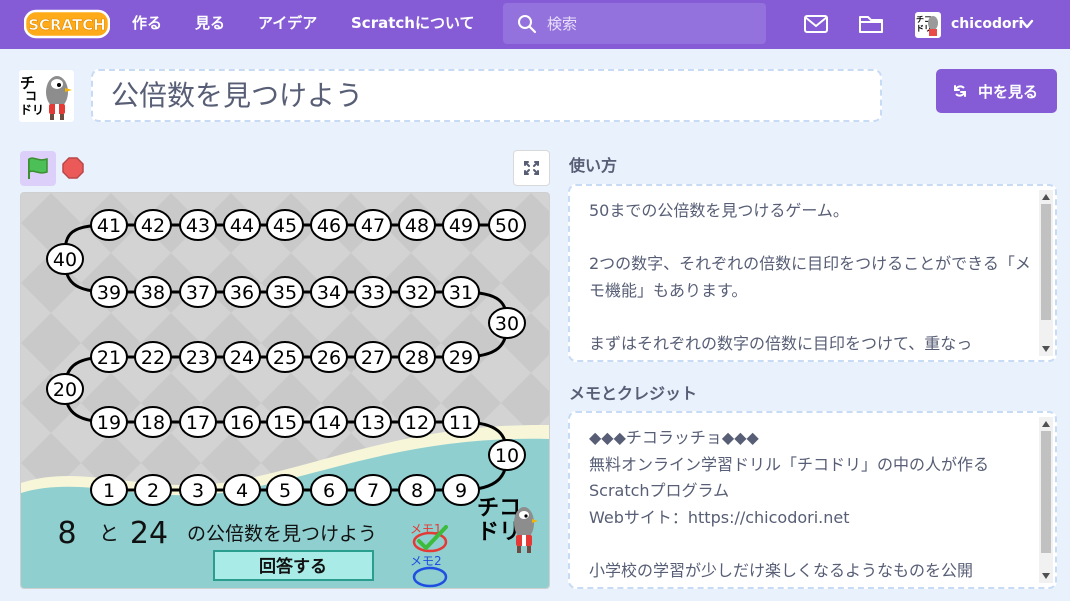 This screenshot has height=601, width=1070. I want to click on nav-link-explore: 見る, so click(210, 24).